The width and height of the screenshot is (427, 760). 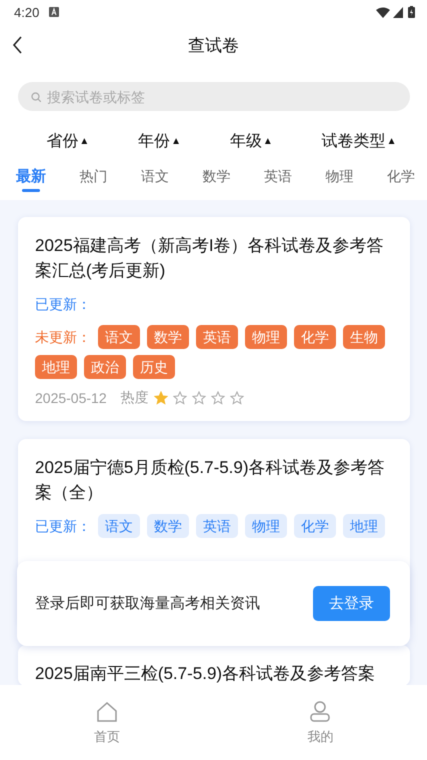 What do you see at coordinates (36, 97) in the screenshot?
I see `search-icon` at bounding box center [36, 97].